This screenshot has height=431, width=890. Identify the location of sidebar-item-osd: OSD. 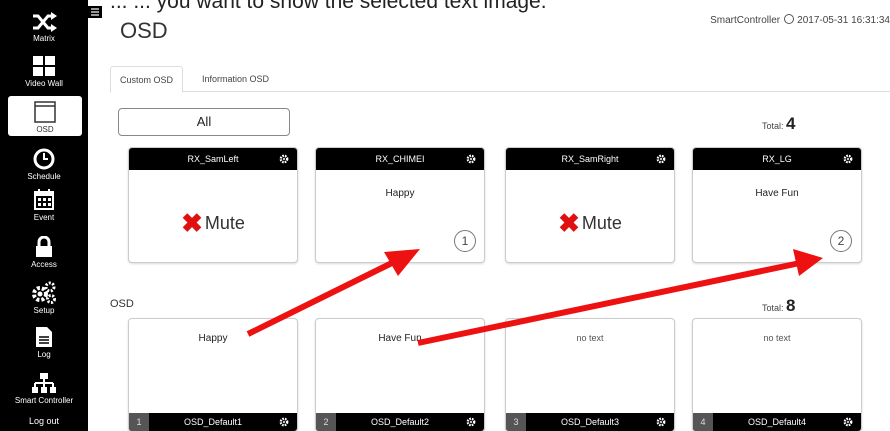
(45, 116).